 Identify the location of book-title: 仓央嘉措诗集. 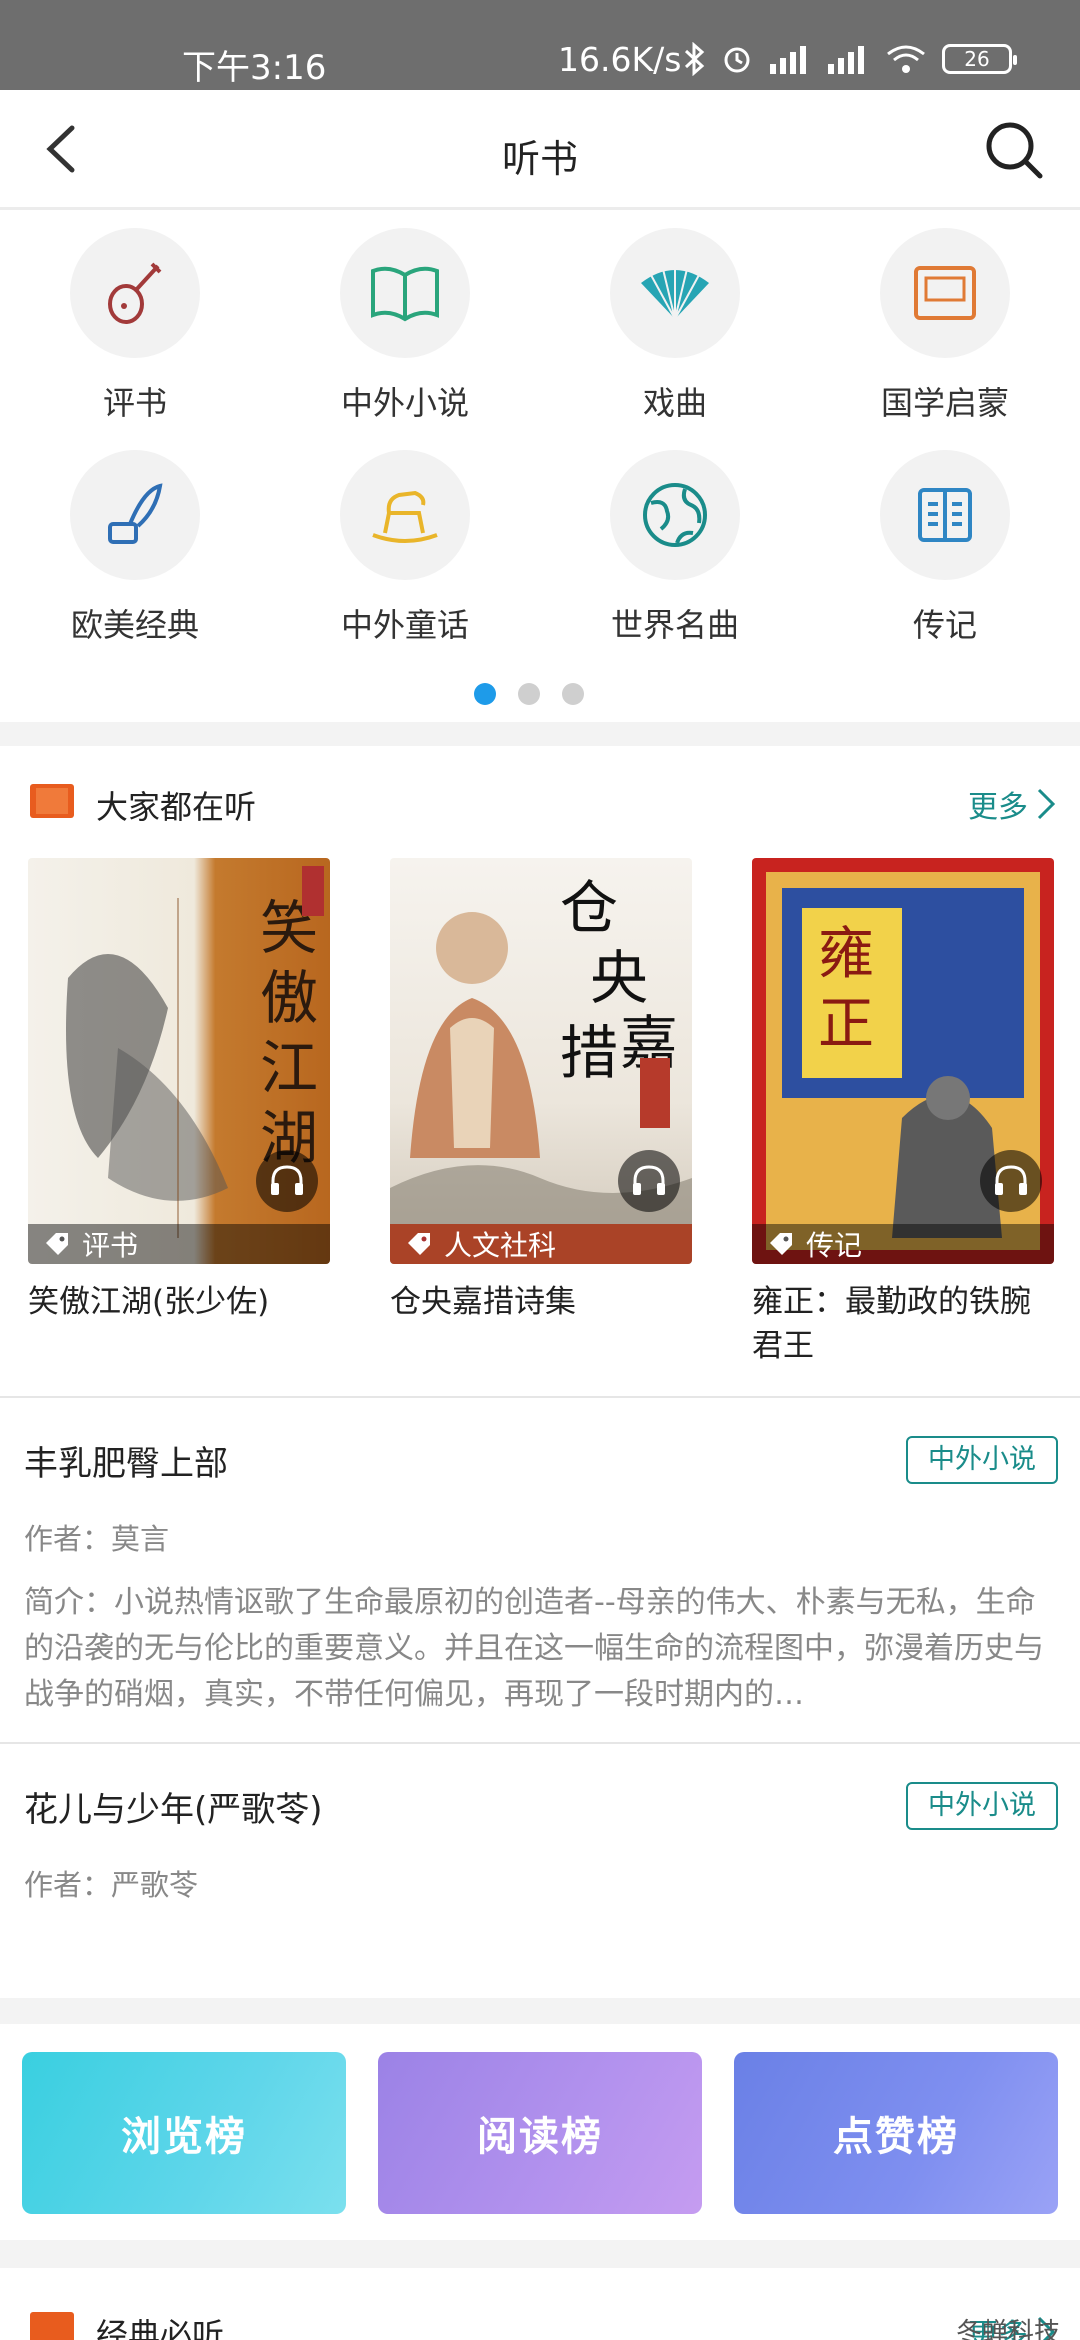
(541, 1302).